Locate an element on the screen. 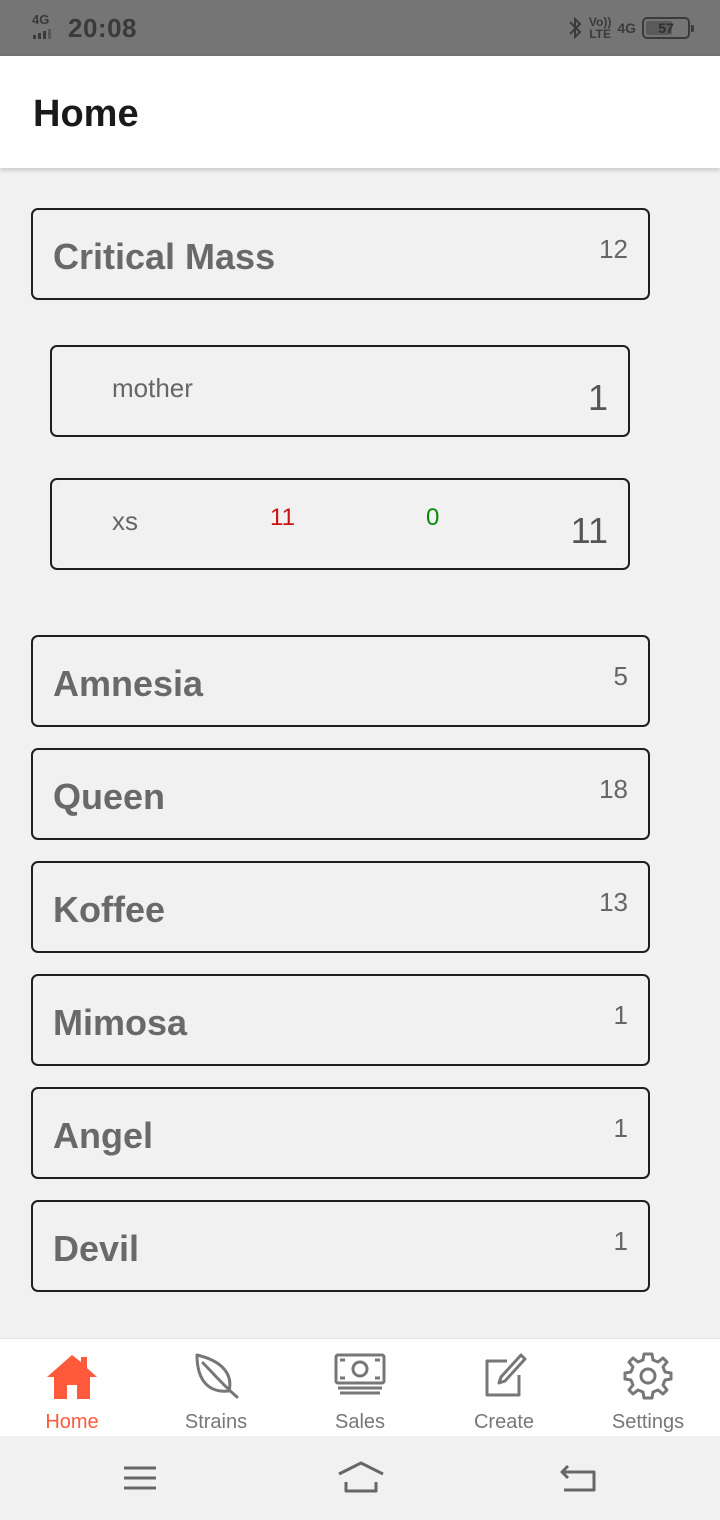  nav-create: Create is located at coordinates (504, 1388).